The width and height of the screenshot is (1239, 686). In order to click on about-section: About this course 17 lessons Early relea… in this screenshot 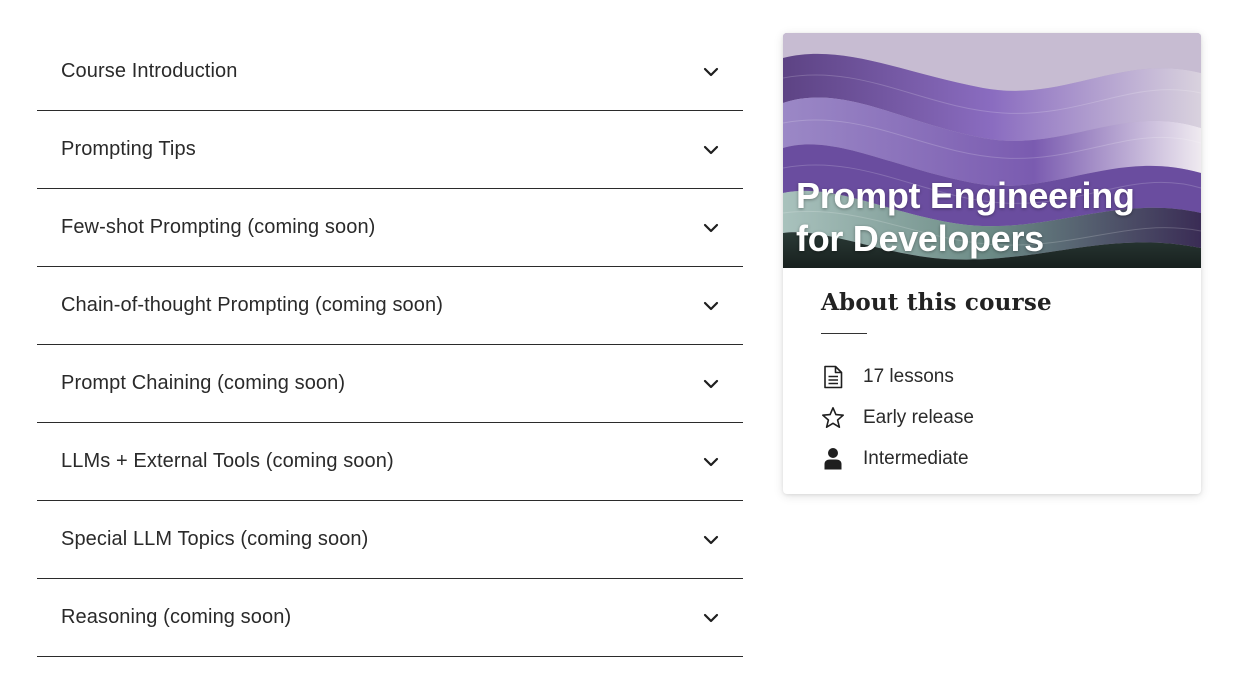, I will do `click(1001, 384)`.